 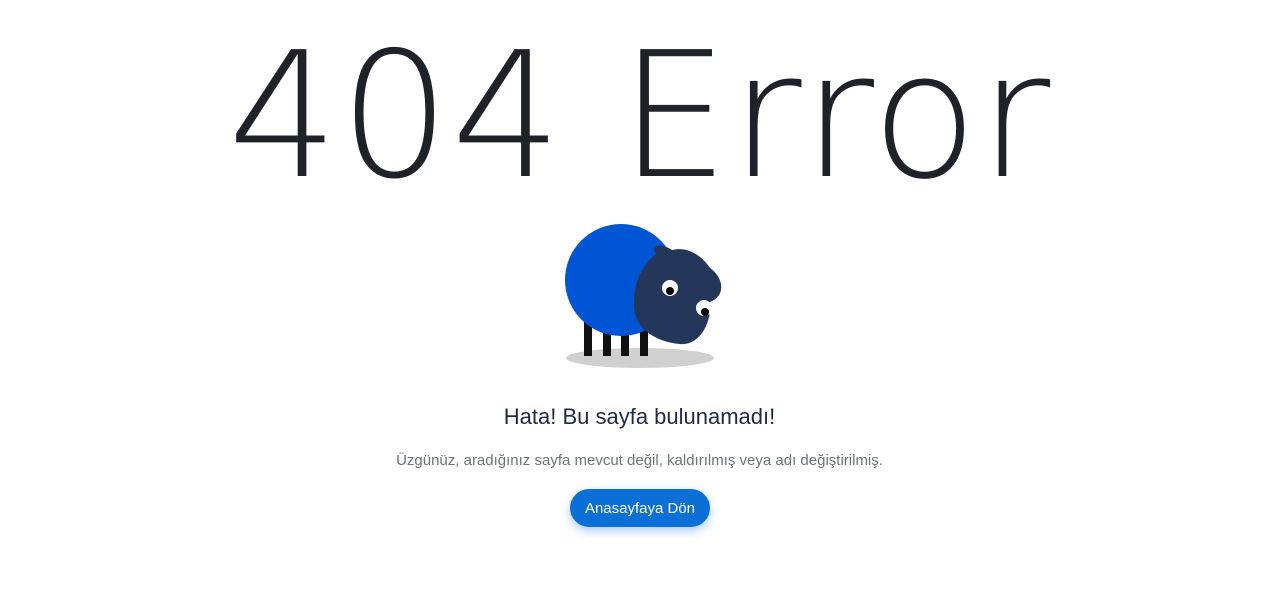 I want to click on home-button: Anasayfaya Dön, so click(x=640, y=508).